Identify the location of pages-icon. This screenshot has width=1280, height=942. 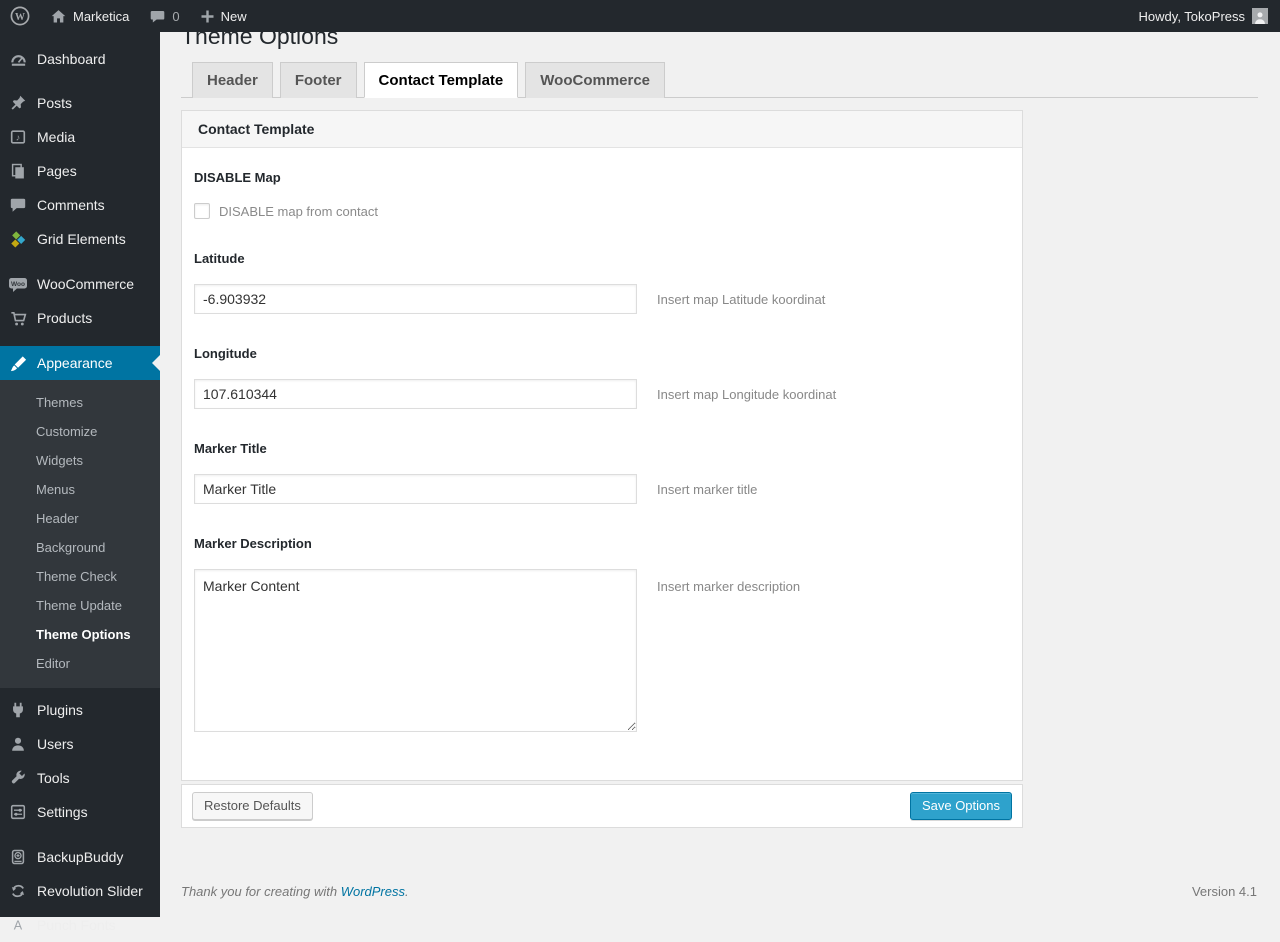
(18, 171).